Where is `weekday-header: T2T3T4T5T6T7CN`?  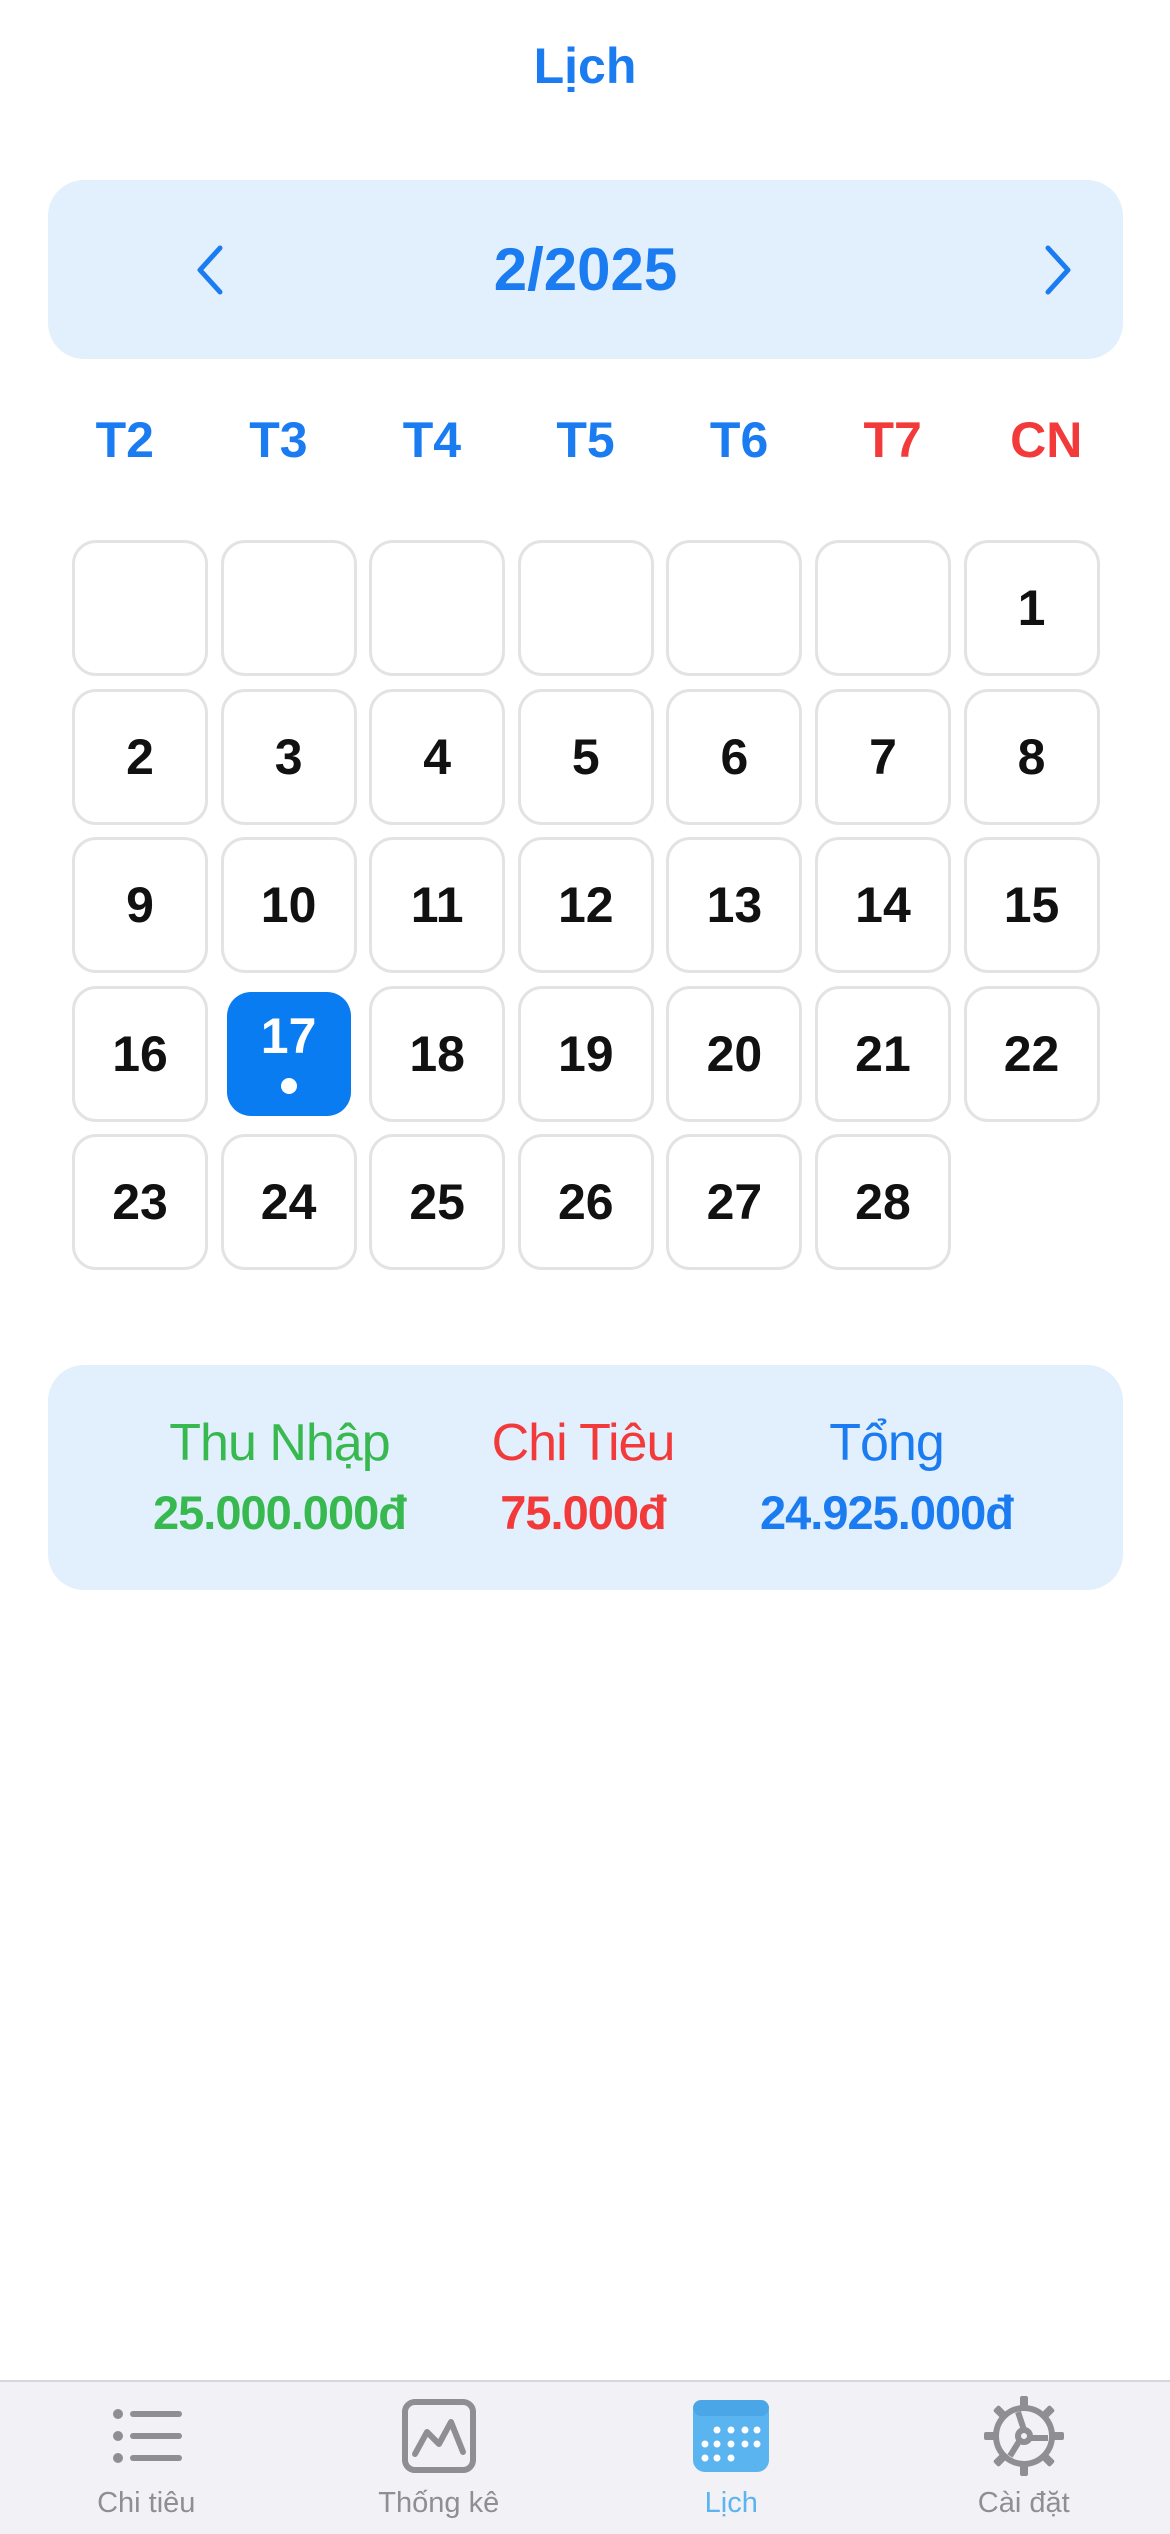 weekday-header: T2T3T4T5T6T7CN is located at coordinates (585, 440).